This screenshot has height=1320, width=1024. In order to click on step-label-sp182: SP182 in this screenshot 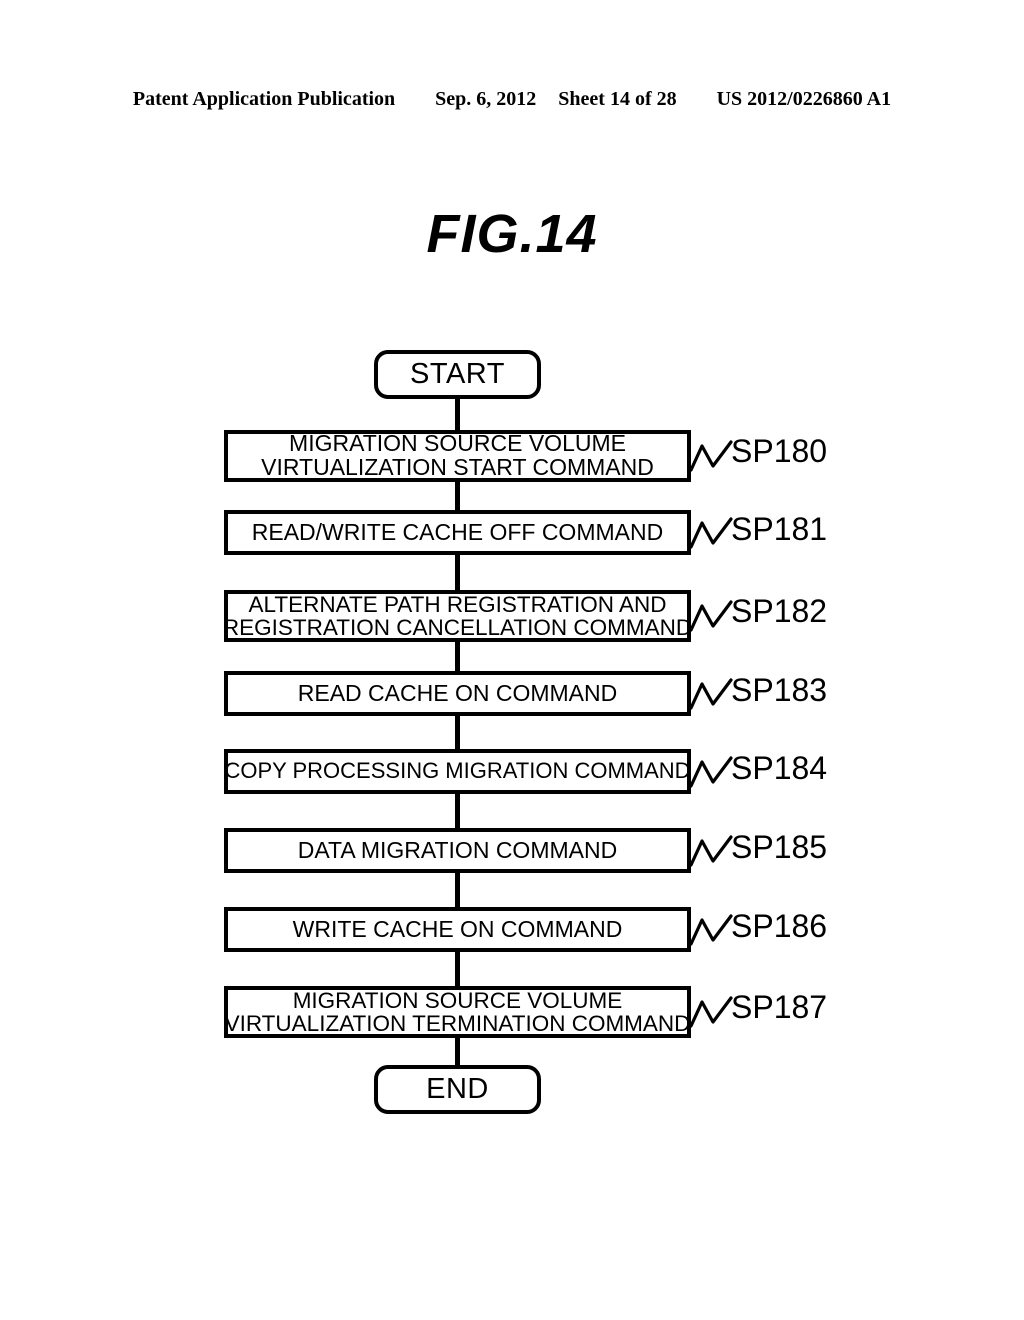, I will do `click(779, 611)`.